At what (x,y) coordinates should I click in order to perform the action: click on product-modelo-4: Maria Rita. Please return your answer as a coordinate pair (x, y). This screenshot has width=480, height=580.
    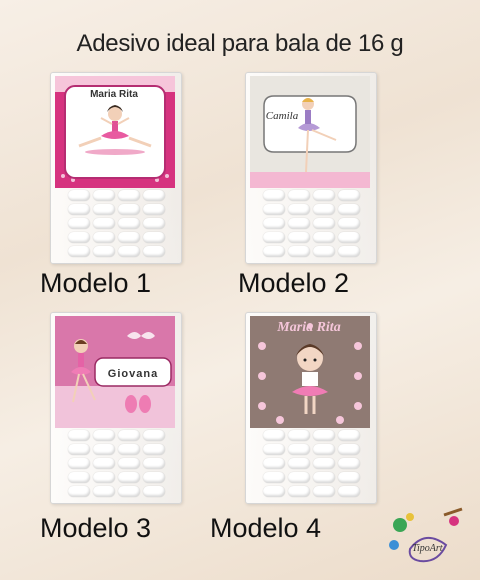
    Looking at the image, I should click on (311, 408).